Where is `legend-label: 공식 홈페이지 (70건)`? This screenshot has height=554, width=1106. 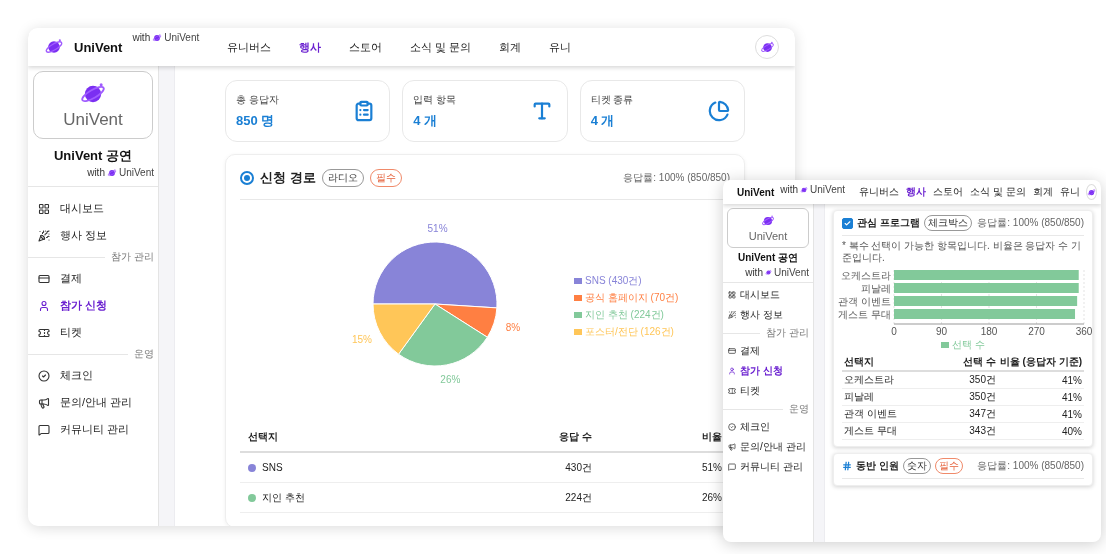
legend-label: 공식 홈페이지 (70건) is located at coordinates (632, 297).